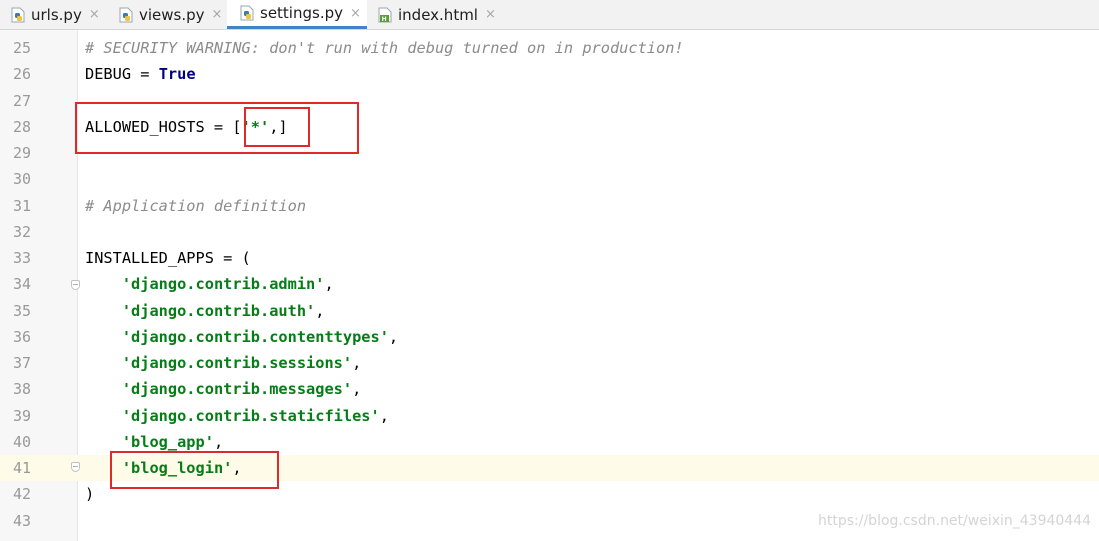 Image resolution: width=1099 pixels, height=541 pixels. I want to click on line-number: 43, so click(21, 521).